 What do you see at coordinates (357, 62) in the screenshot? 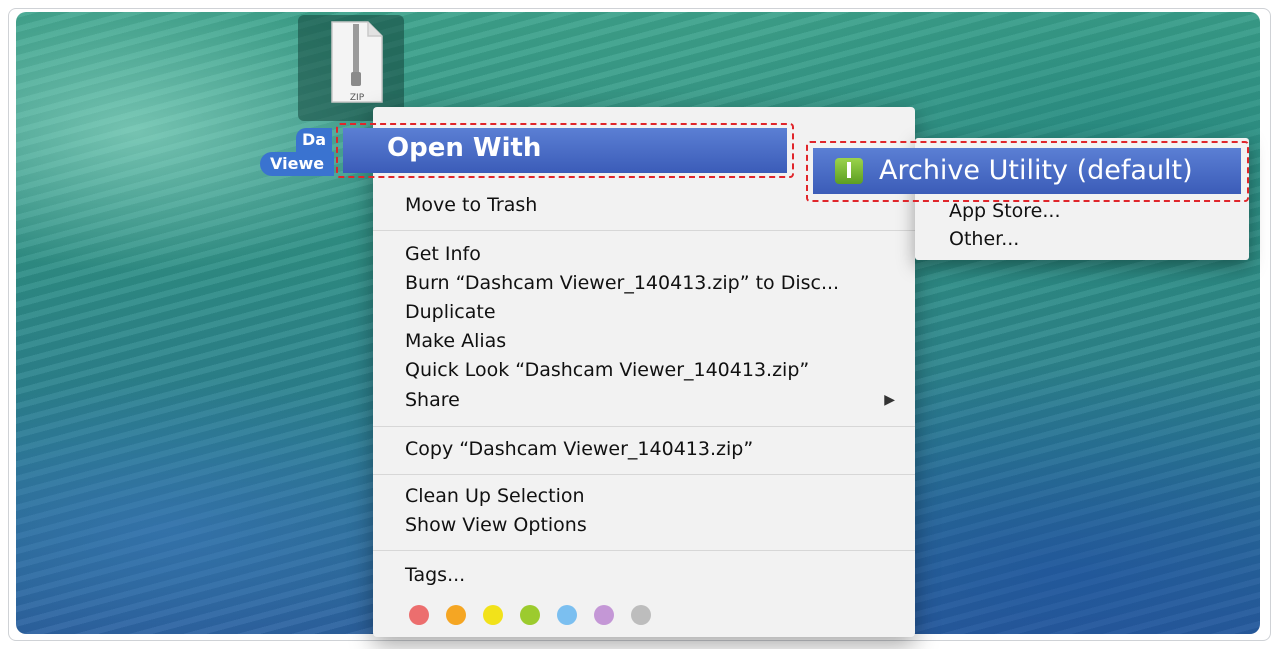
I see `zip-file-icon: ZIP` at bounding box center [357, 62].